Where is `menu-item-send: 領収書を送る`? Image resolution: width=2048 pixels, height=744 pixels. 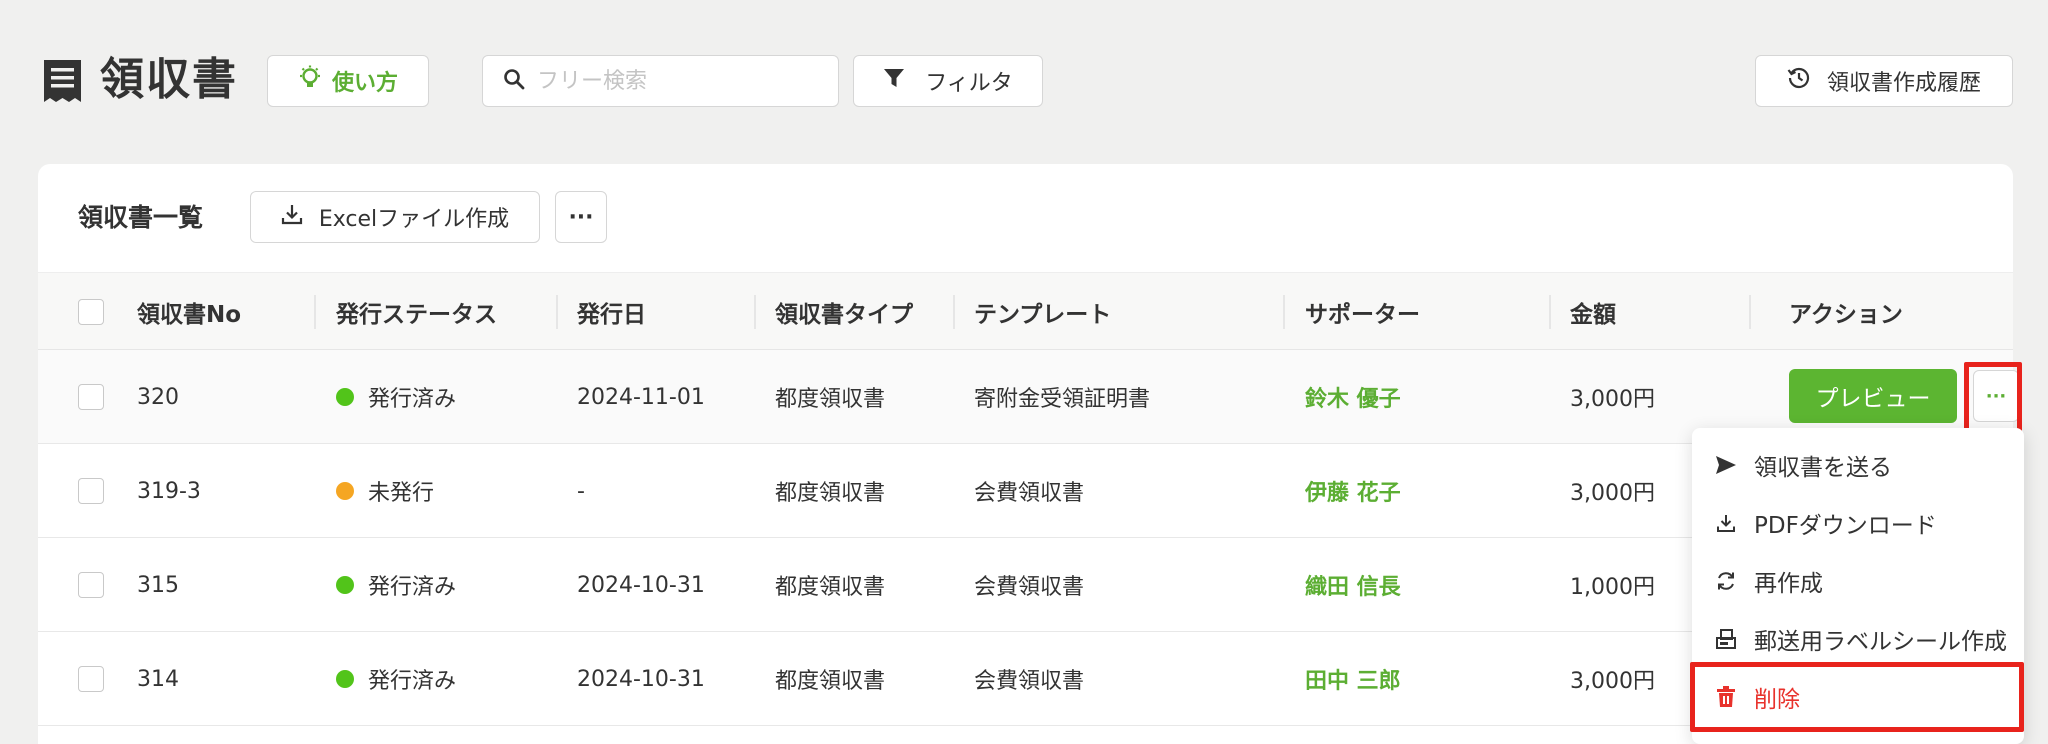 menu-item-send: 領収書を送る is located at coordinates (1858, 465).